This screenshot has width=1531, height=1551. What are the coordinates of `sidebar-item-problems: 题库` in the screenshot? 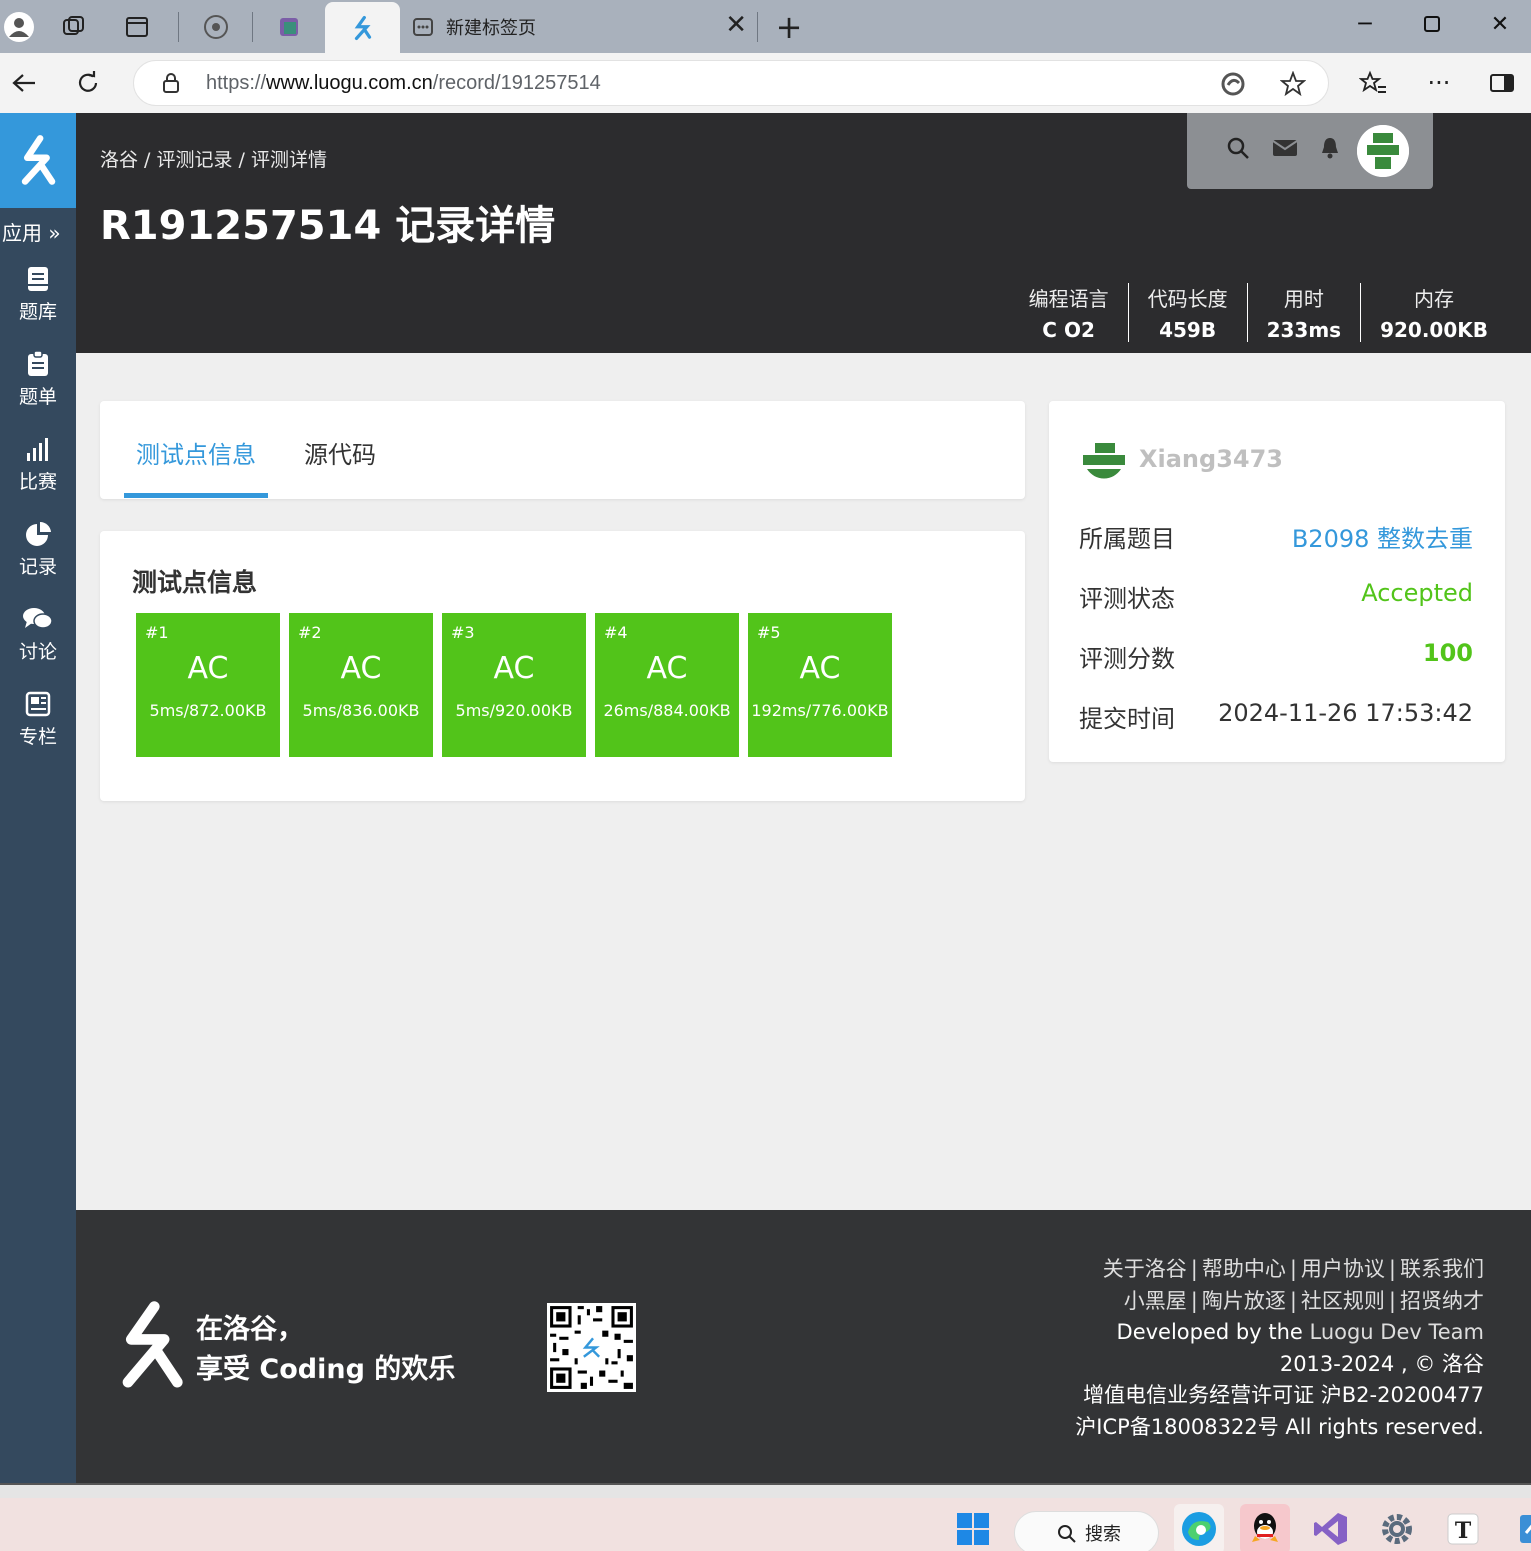 It's located at (38, 301).